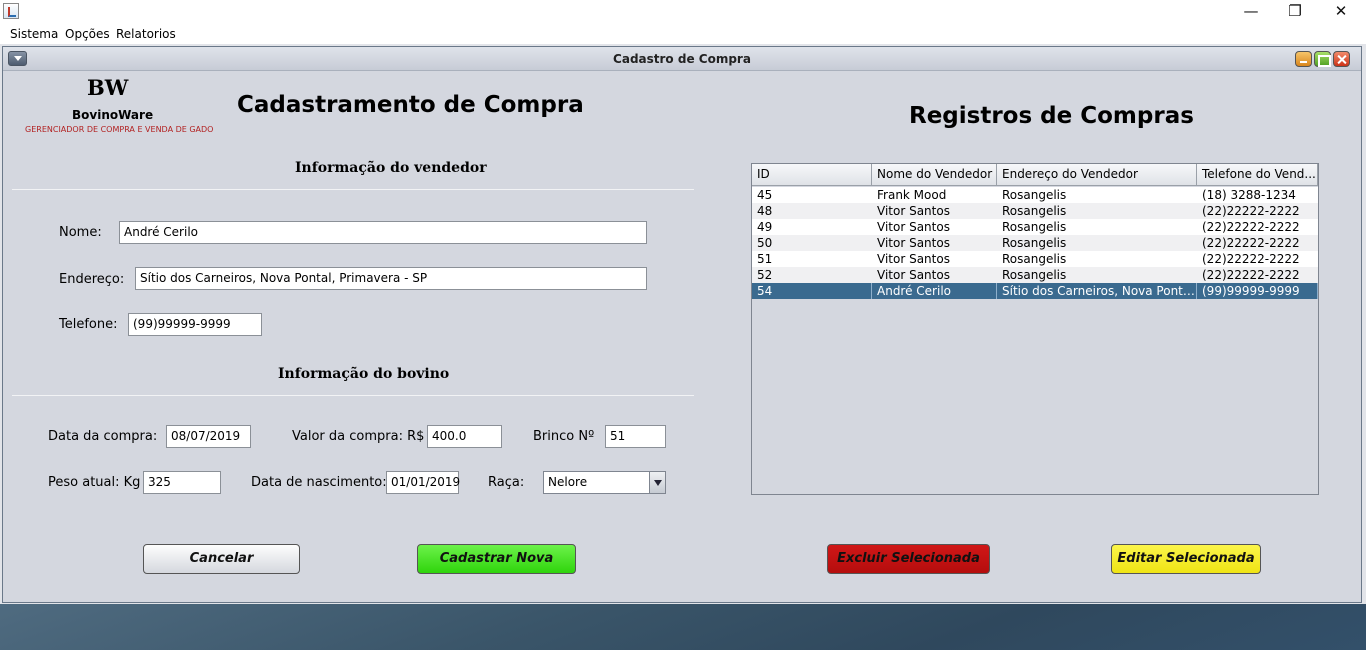 This screenshot has width=1366, height=650. I want to click on table-row: 45 Frank Mood Rosangelis (18) 3288-1234, so click(1035, 195).